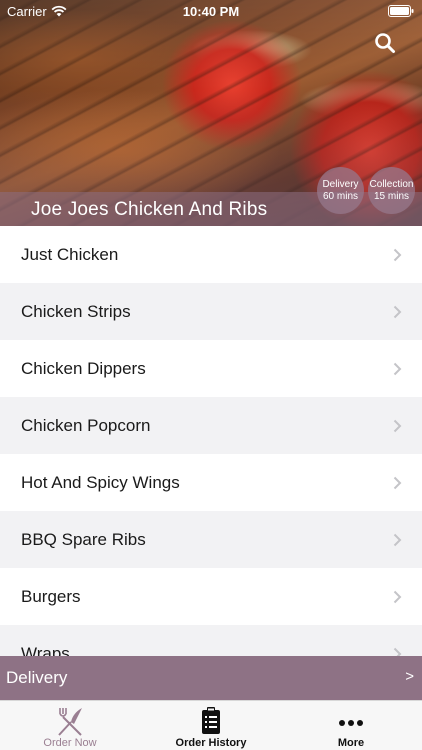 The height and width of the screenshot is (750, 422). I want to click on category-label: Chicken Dippers, so click(83, 368).